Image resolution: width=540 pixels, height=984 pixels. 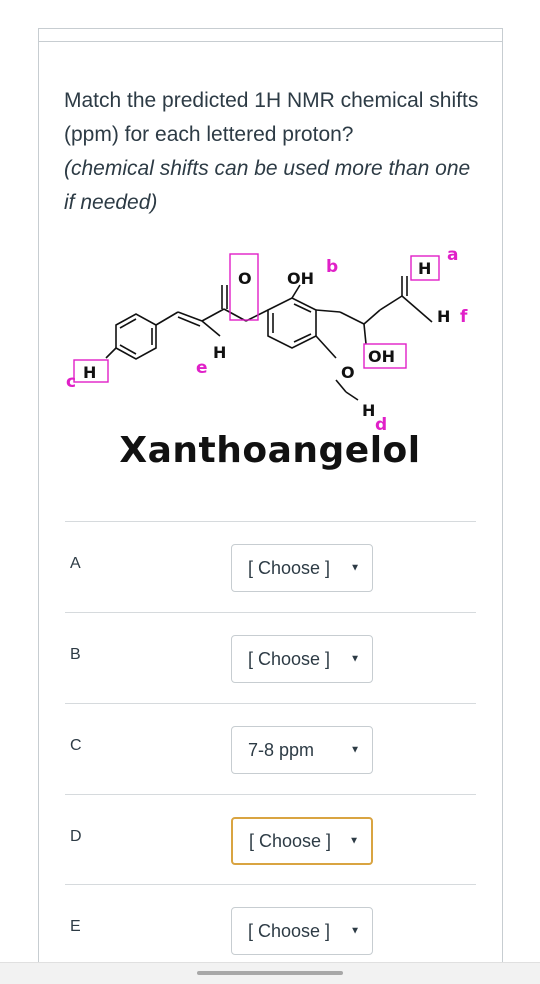 I want to click on select-d-dropdown: [ Choose ] ▼, so click(x=302, y=841).